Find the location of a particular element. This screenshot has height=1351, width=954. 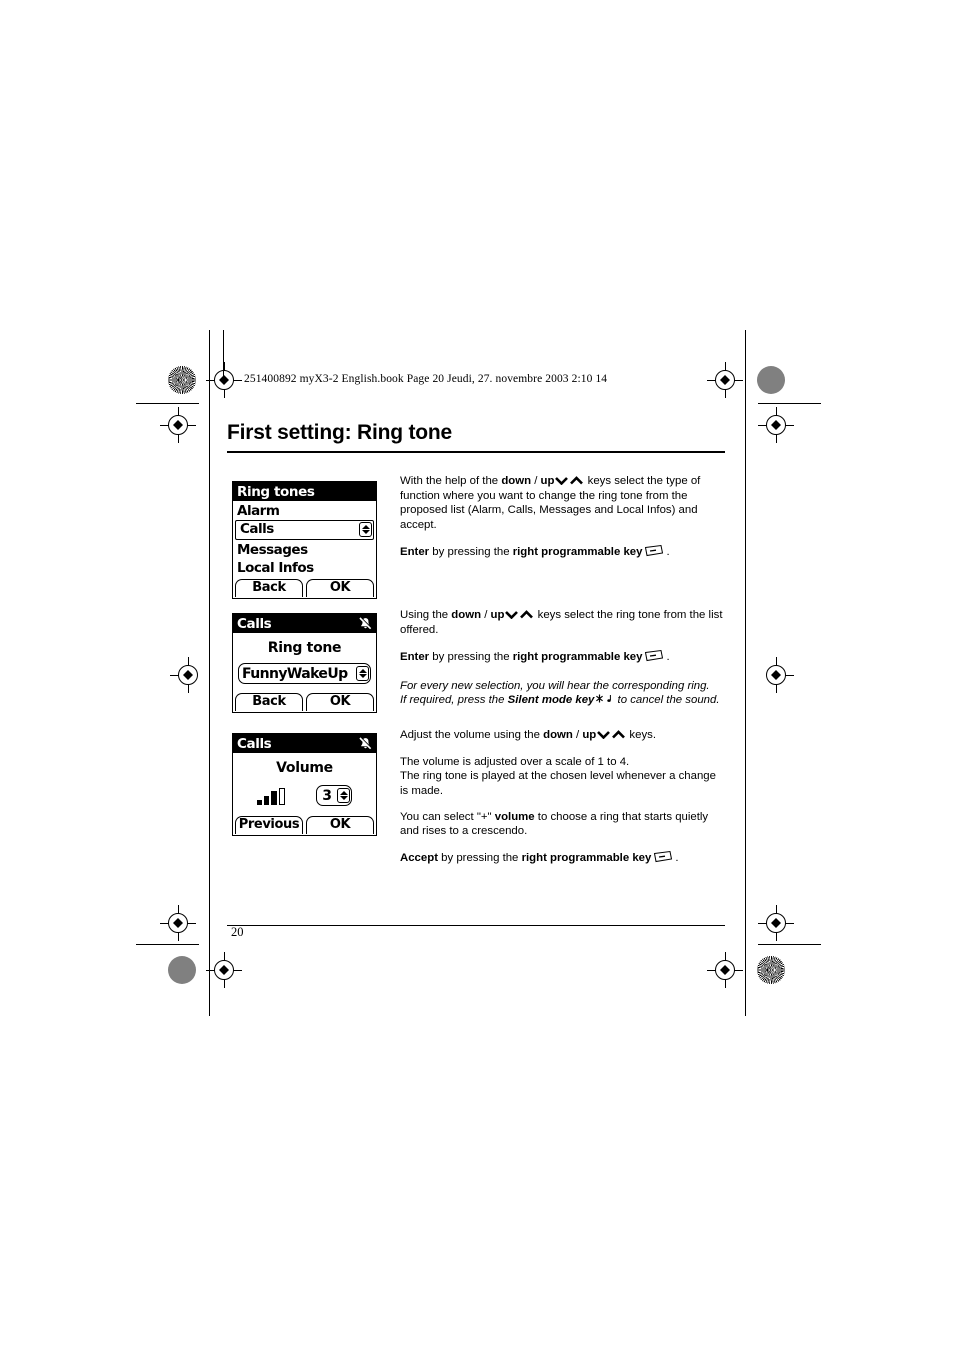

softkey-back: Back is located at coordinates (269, 588).